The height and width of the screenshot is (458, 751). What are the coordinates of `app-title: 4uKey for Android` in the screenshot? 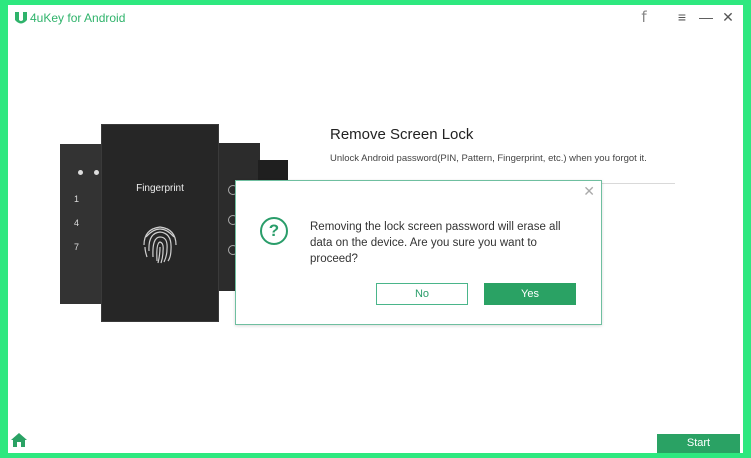 It's located at (78, 18).